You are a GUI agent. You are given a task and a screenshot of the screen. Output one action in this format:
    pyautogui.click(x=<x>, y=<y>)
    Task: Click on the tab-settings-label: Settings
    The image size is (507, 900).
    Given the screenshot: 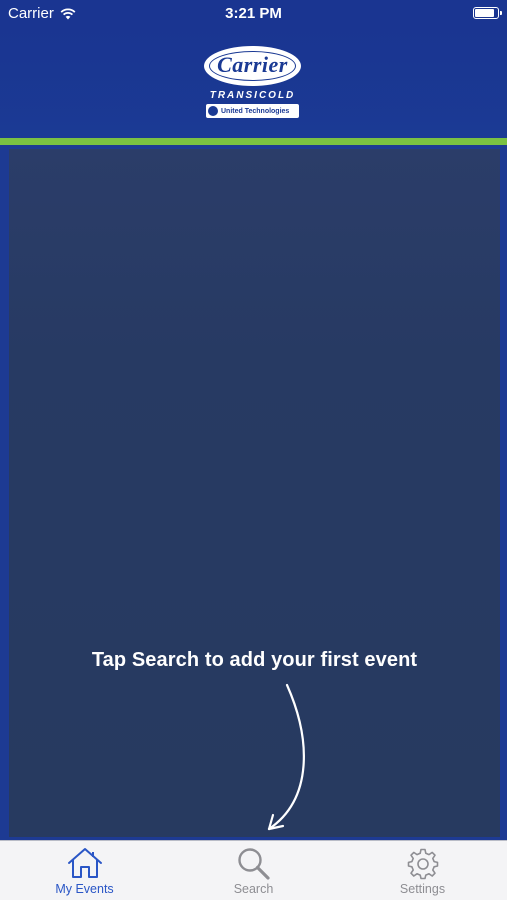 What is the action you would take?
    pyautogui.click(x=422, y=889)
    